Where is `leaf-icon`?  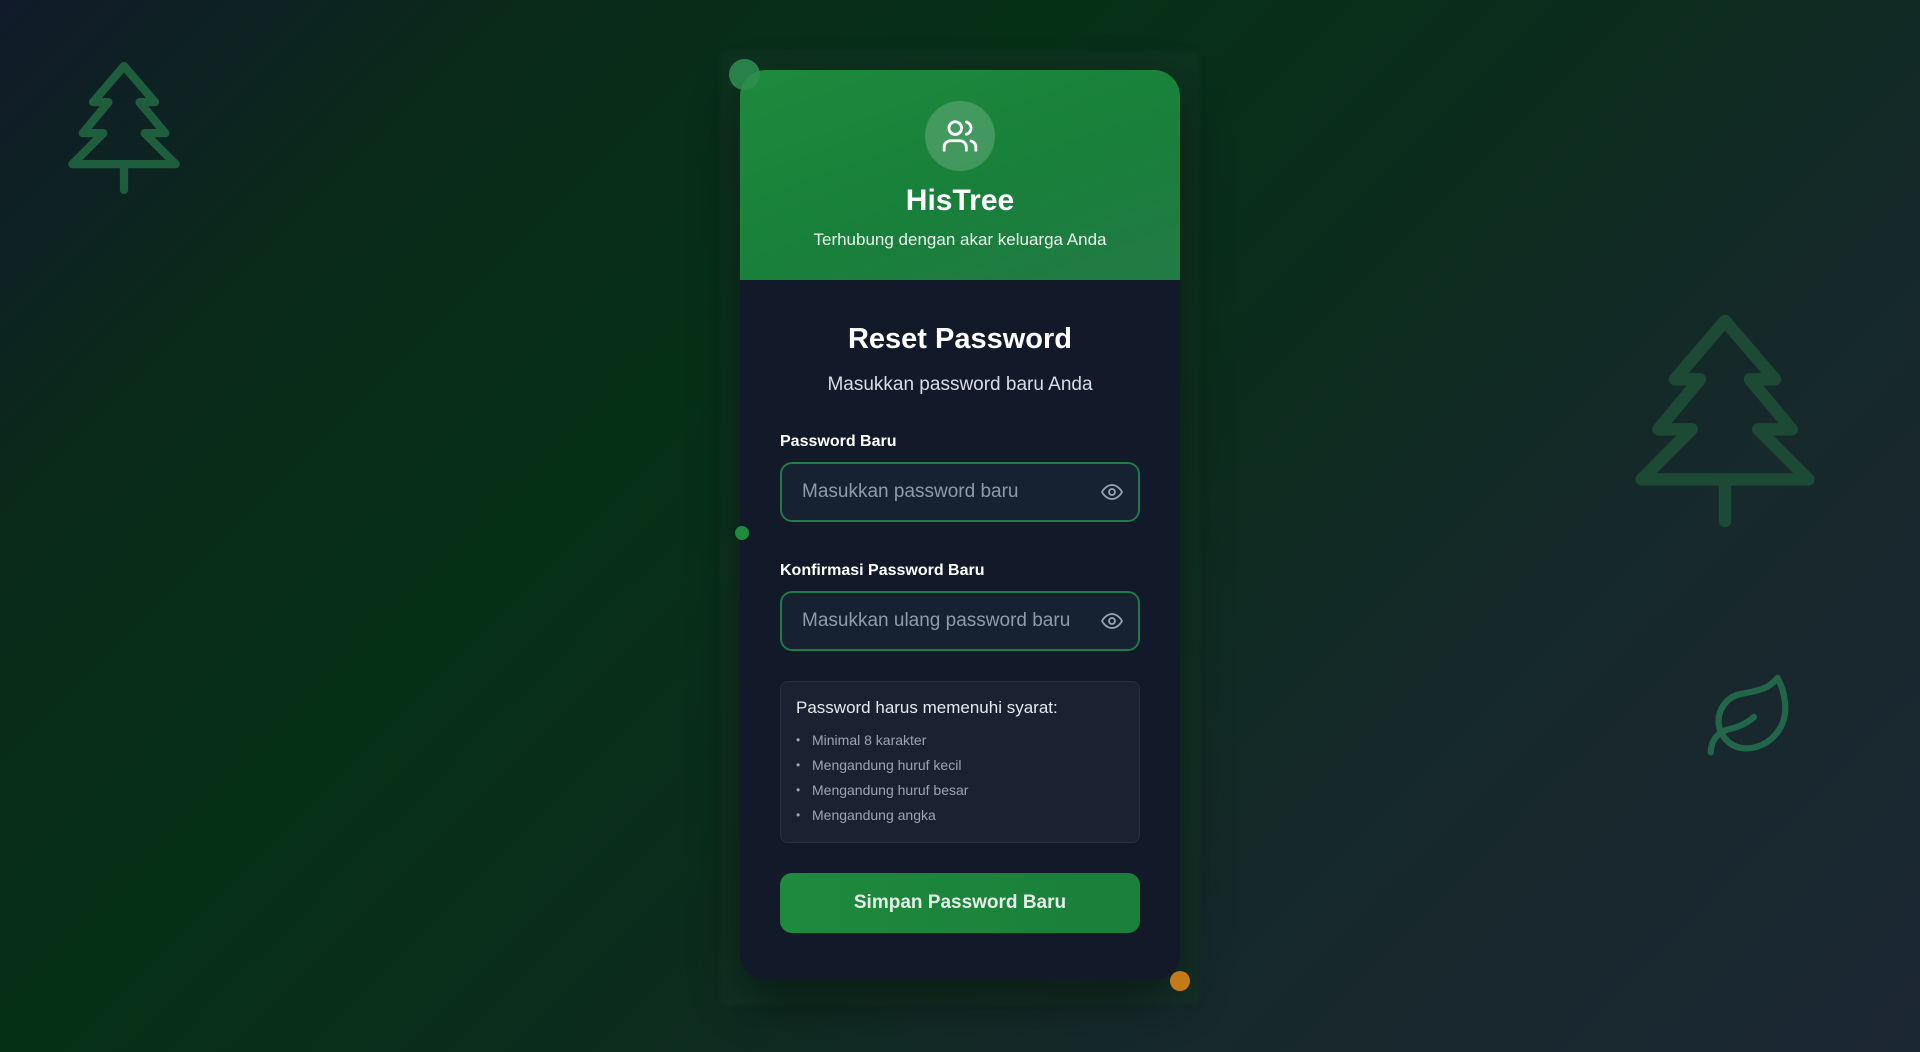 leaf-icon is located at coordinates (1748, 715).